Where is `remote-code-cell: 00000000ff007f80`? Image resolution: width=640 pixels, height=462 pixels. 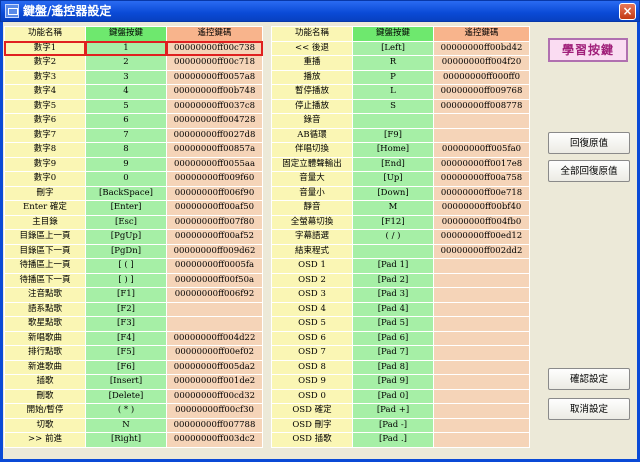
remote-code-cell: 00000000ff007f80 is located at coordinates (214, 222).